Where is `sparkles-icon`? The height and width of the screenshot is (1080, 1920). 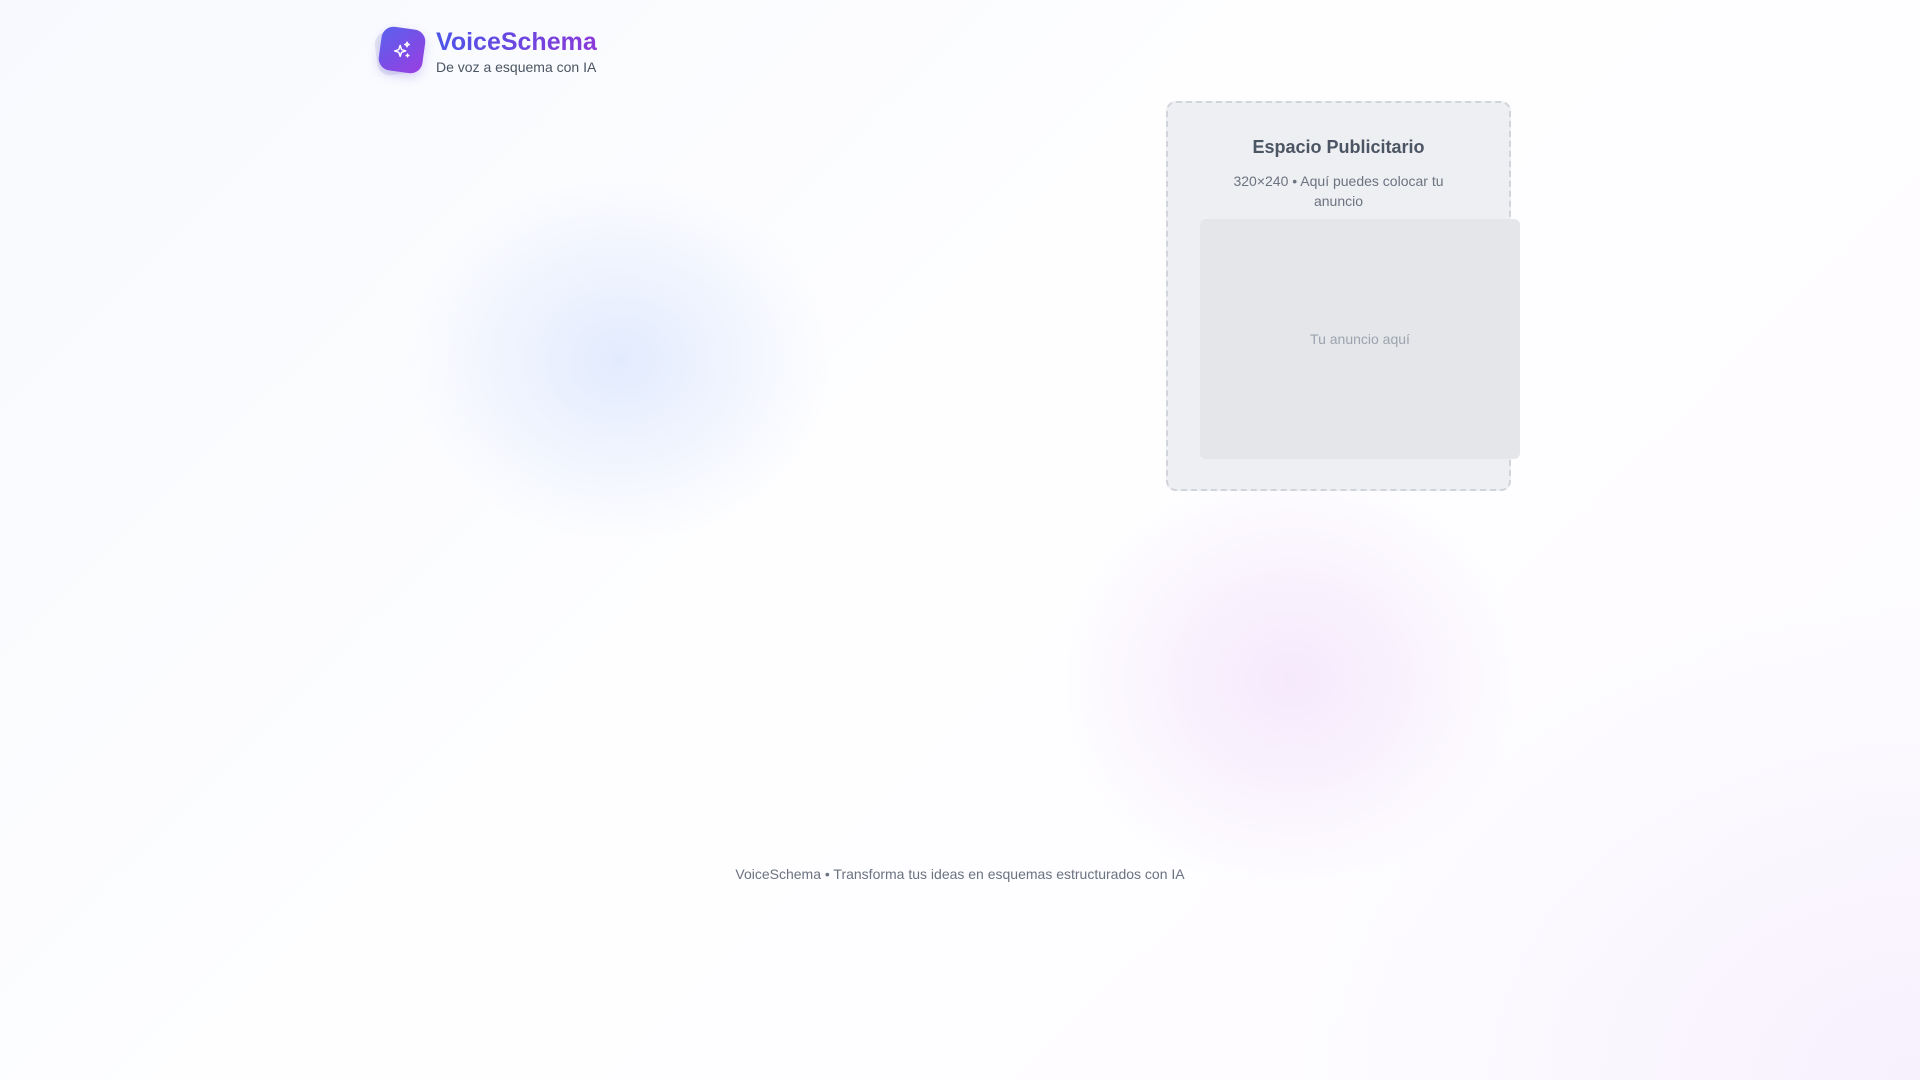 sparkles-icon is located at coordinates (402, 49).